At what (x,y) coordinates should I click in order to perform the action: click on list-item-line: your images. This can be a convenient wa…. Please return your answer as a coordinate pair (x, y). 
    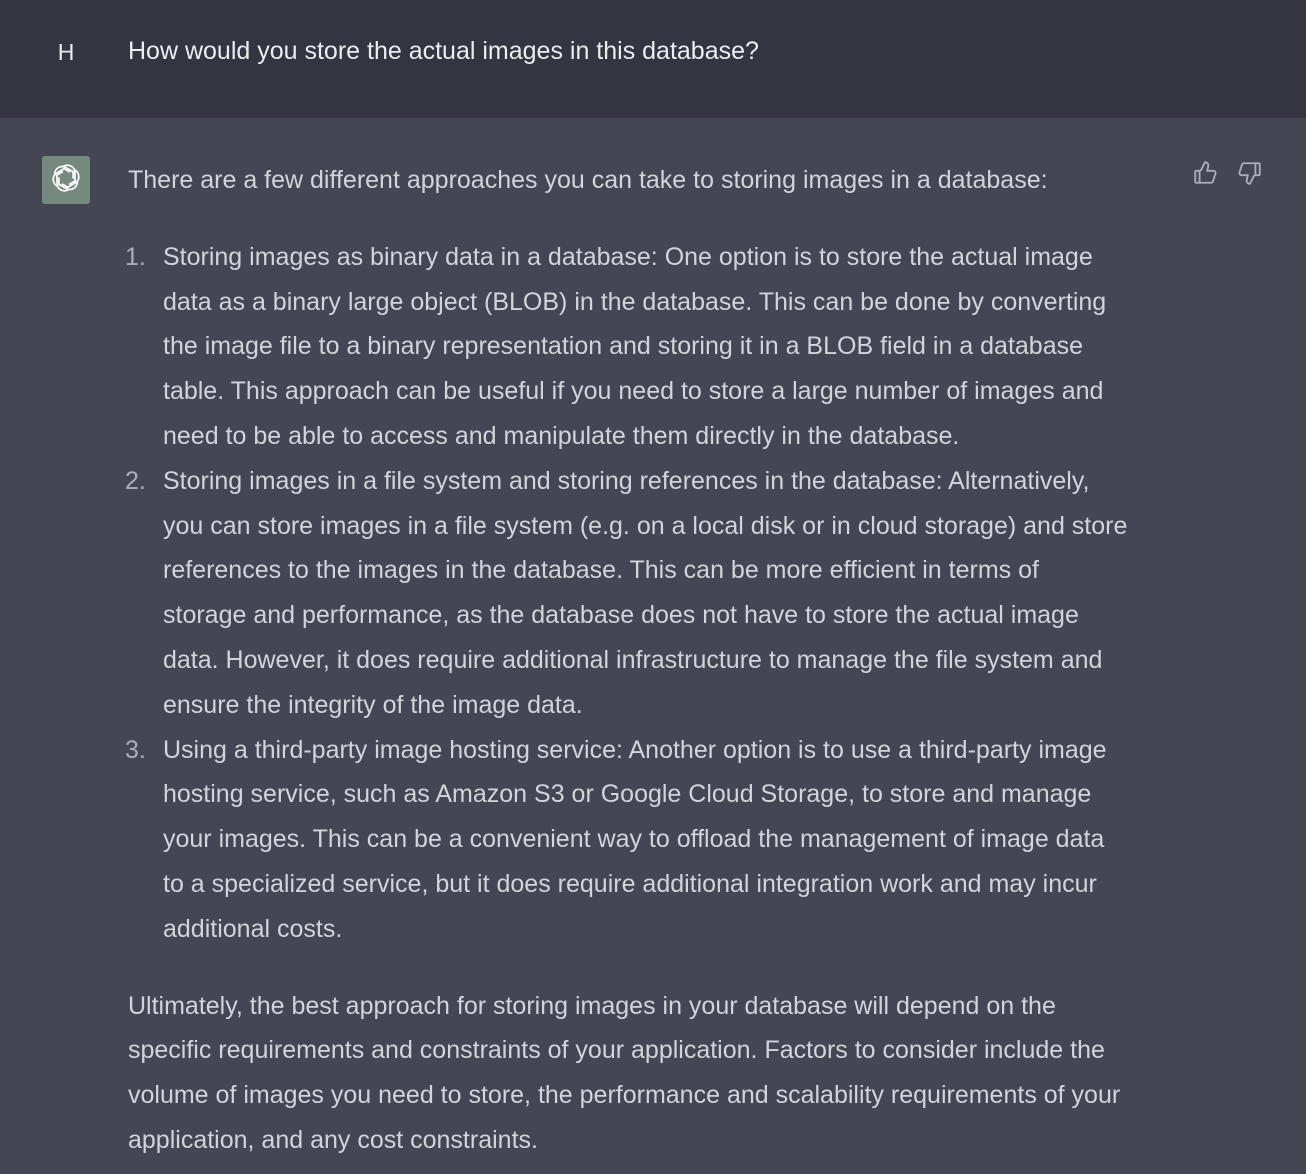
    Looking at the image, I should click on (634, 839).